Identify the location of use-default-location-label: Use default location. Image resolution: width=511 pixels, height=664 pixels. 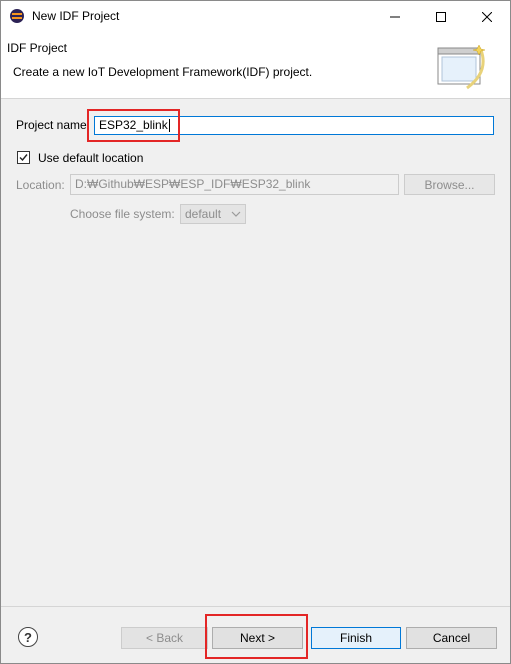
(90, 158).